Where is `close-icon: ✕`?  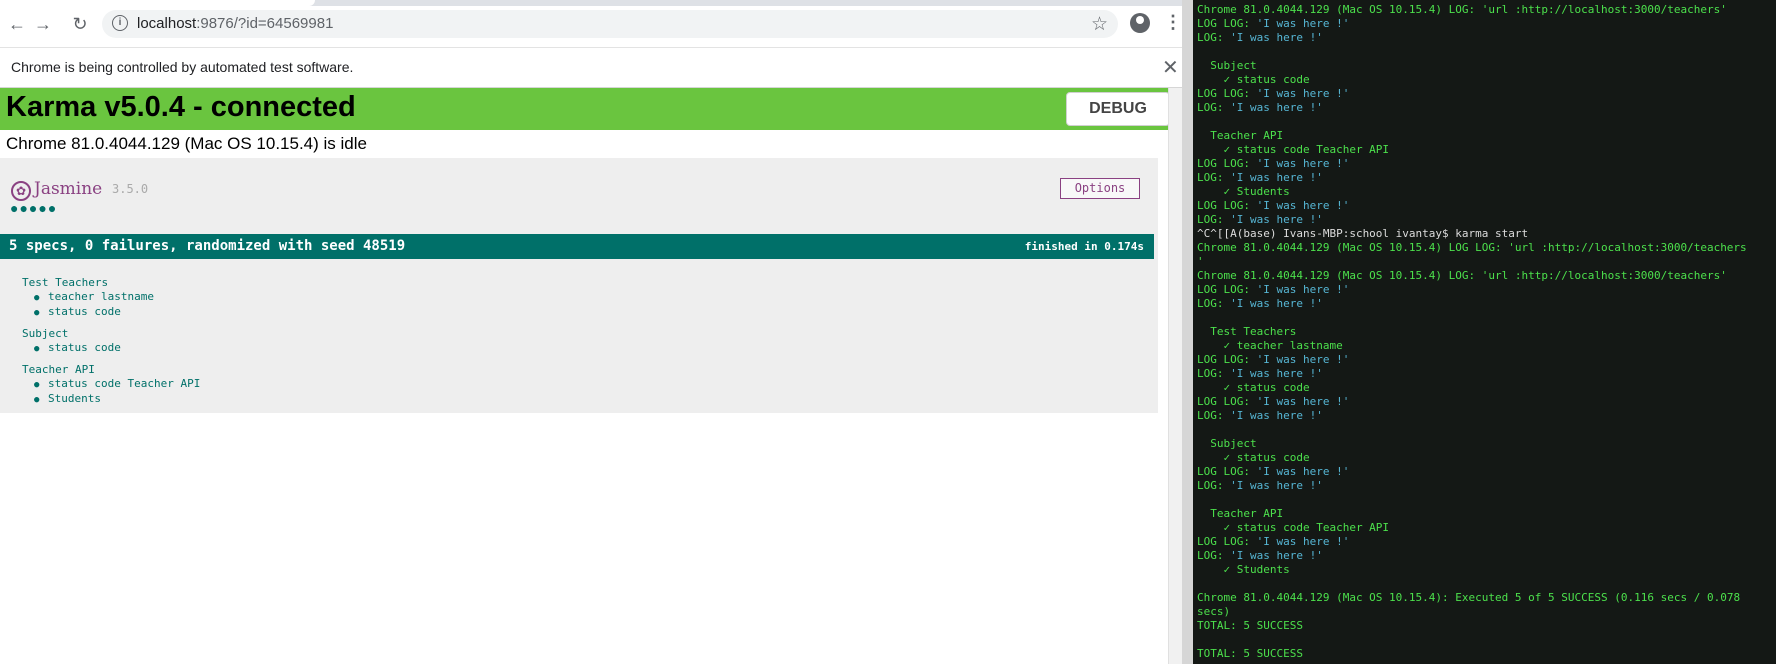 close-icon: ✕ is located at coordinates (1170, 67).